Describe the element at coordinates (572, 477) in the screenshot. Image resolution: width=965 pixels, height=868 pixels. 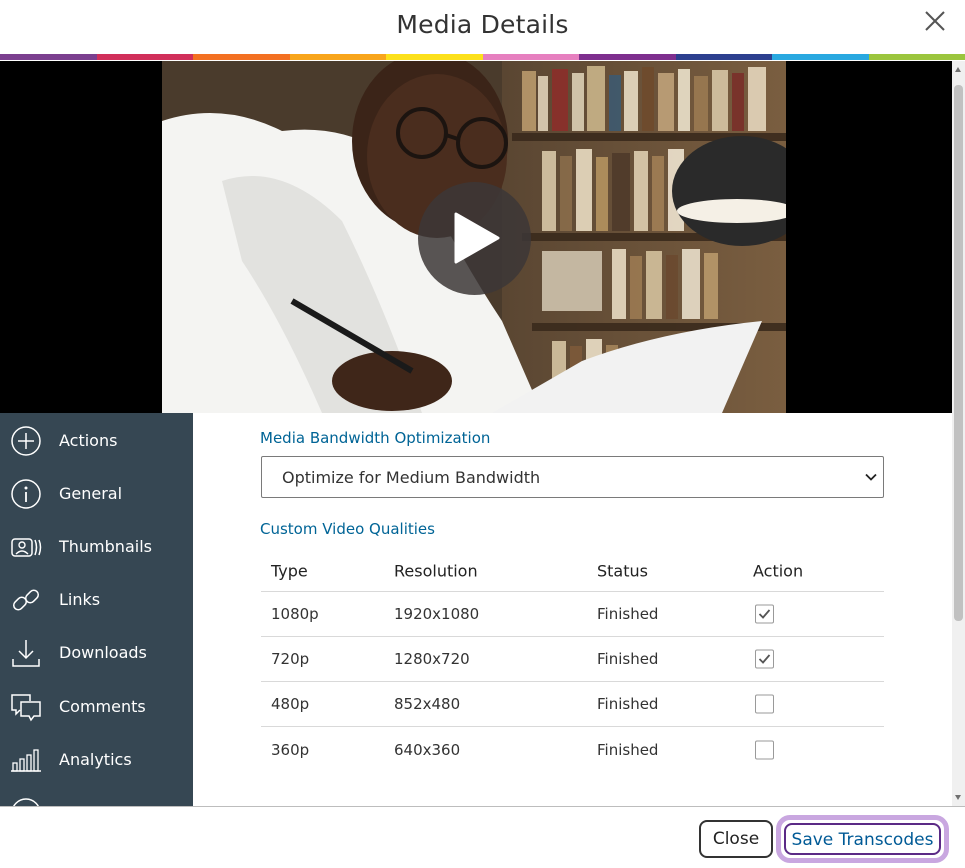
I see `bandwidth-select: Optimize for Medium Bandwidth` at that location.